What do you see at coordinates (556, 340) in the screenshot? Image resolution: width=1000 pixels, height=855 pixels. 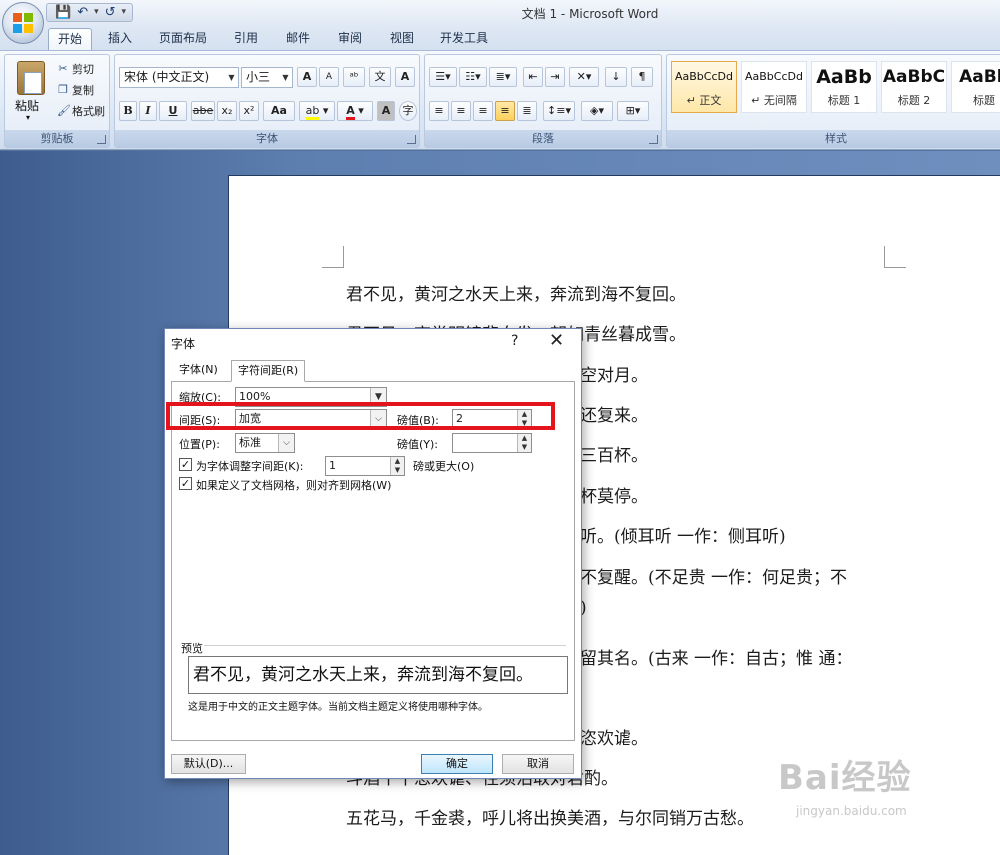 I see `close-icon: ✕` at bounding box center [556, 340].